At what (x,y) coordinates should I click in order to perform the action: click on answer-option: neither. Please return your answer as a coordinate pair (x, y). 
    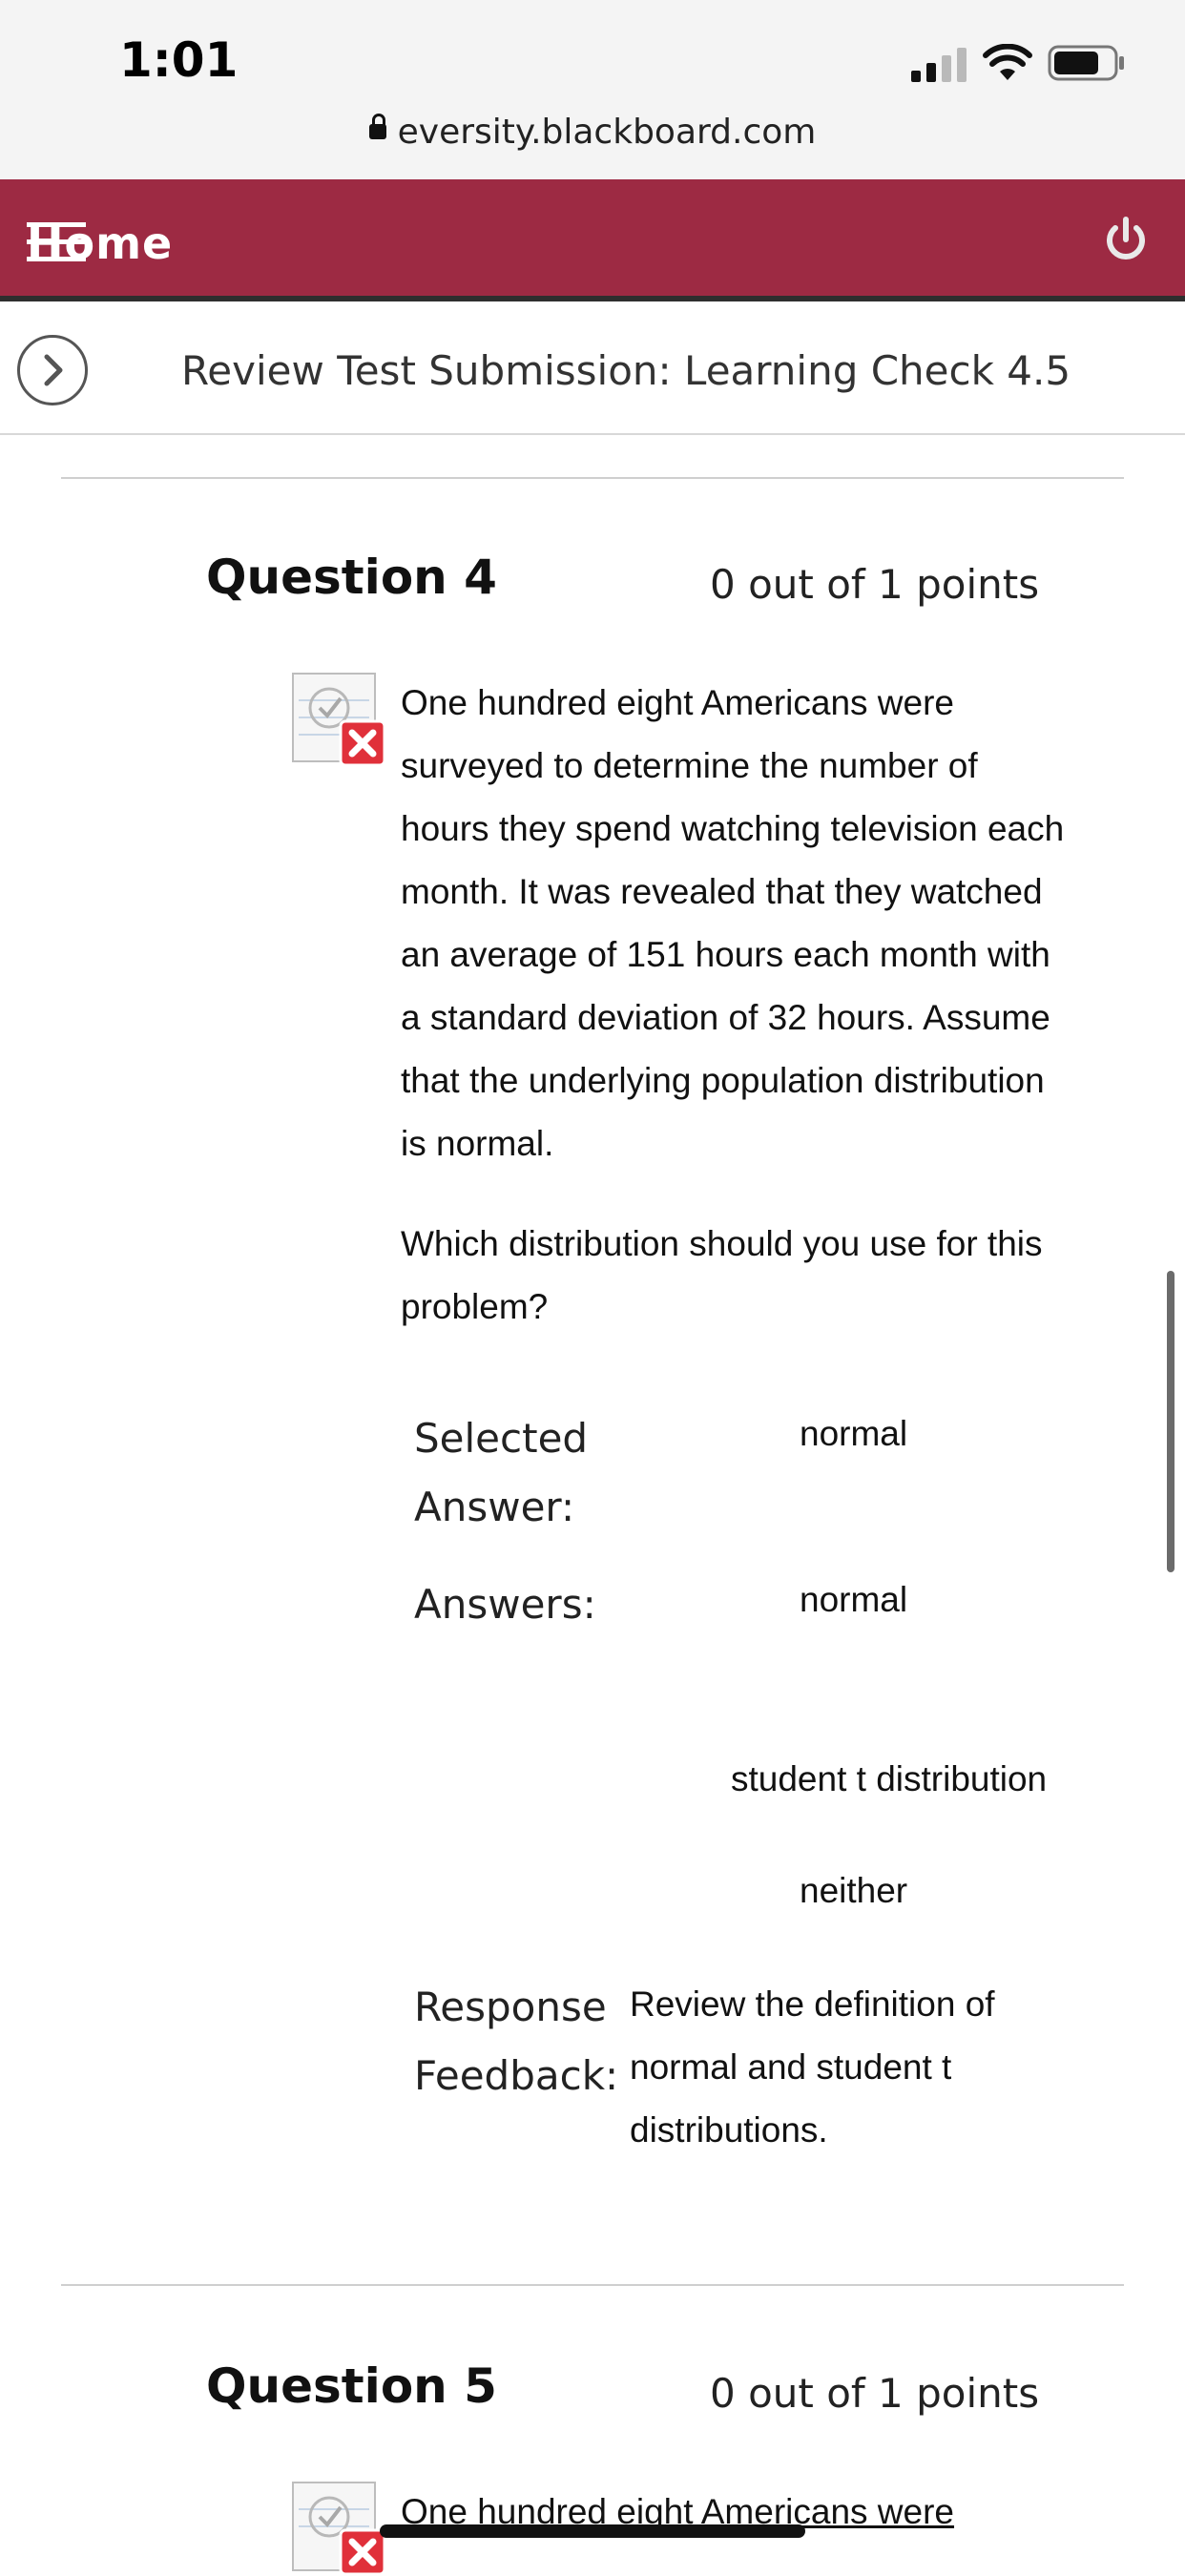
    Looking at the image, I should click on (854, 1890).